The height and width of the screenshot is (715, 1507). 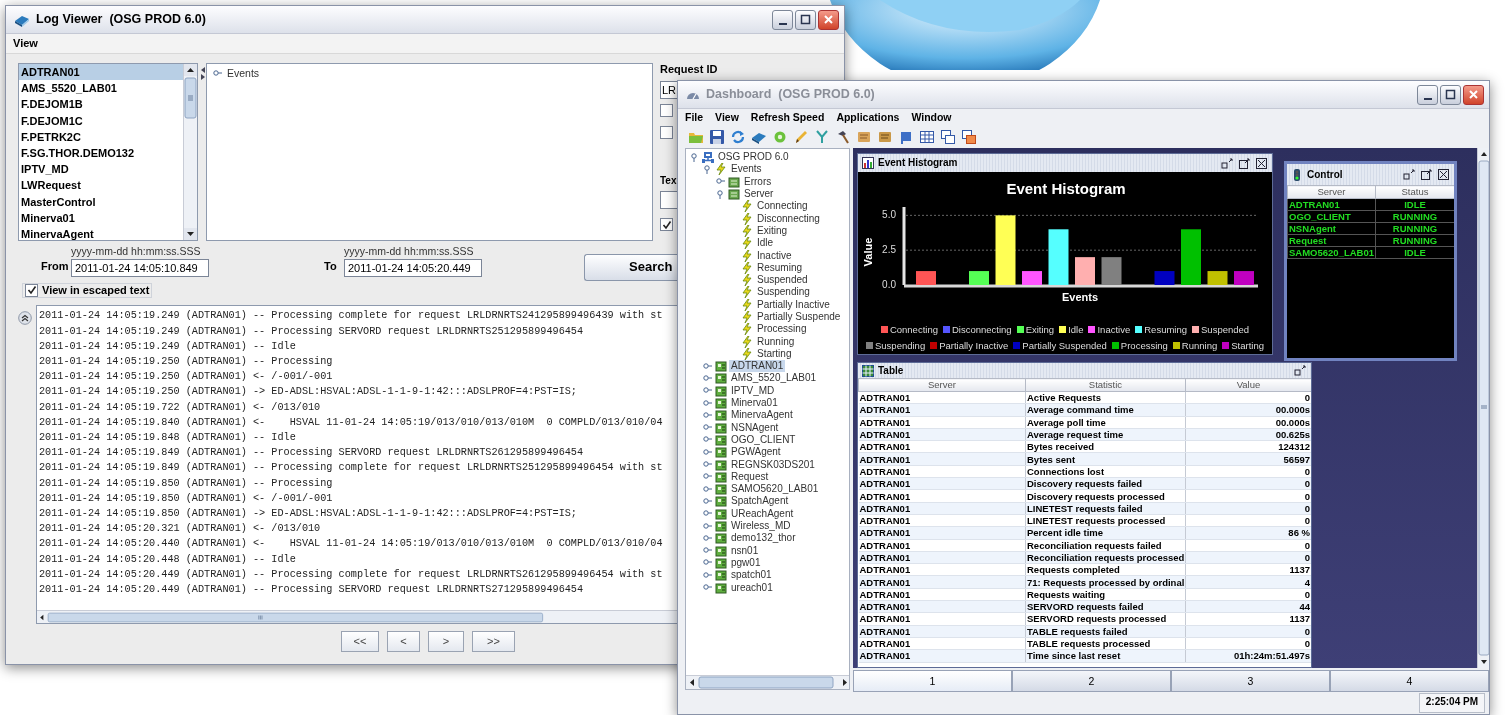 What do you see at coordinates (668, 90) in the screenshot?
I see `request-id-field: LR` at bounding box center [668, 90].